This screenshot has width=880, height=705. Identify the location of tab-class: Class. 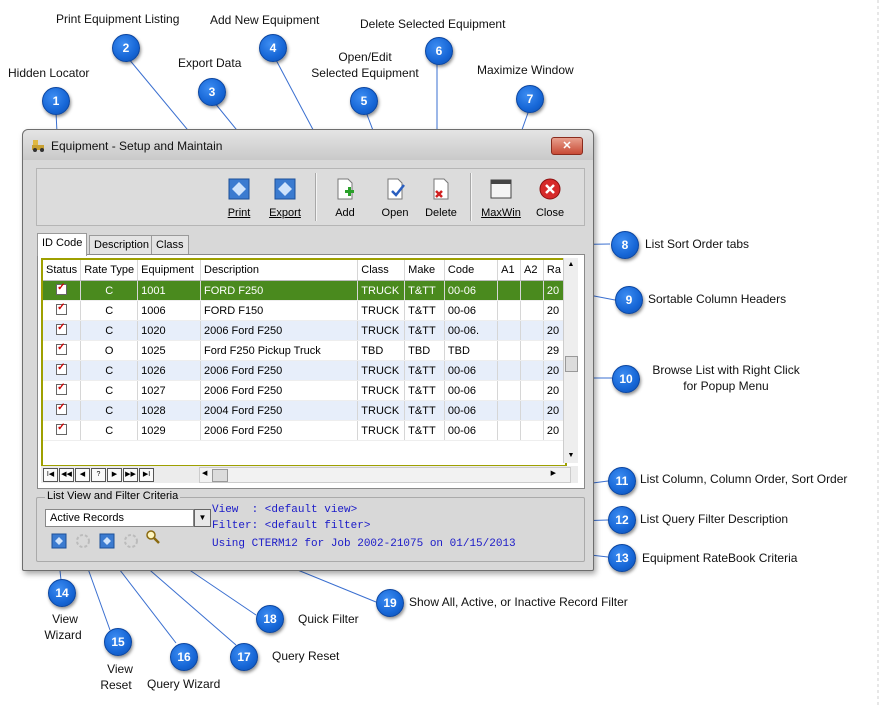
(170, 245).